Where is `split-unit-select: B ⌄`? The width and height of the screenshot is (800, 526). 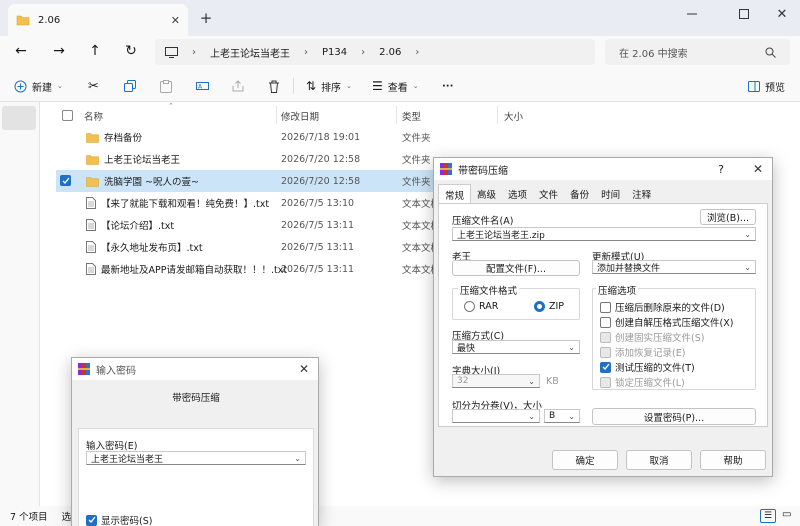 split-unit-select: B ⌄ is located at coordinates (562, 416).